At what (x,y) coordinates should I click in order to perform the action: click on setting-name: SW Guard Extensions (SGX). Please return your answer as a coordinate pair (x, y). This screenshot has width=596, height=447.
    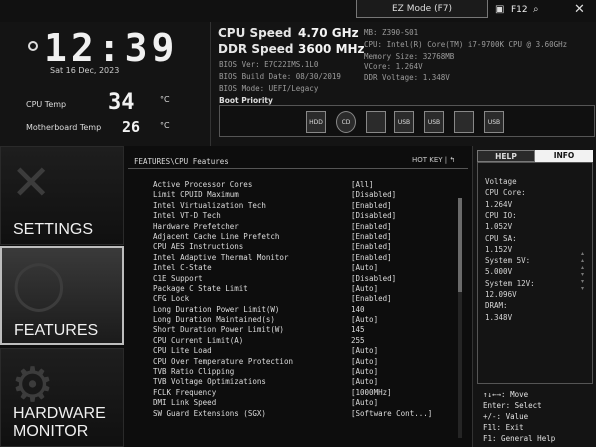
    Looking at the image, I should click on (209, 413).